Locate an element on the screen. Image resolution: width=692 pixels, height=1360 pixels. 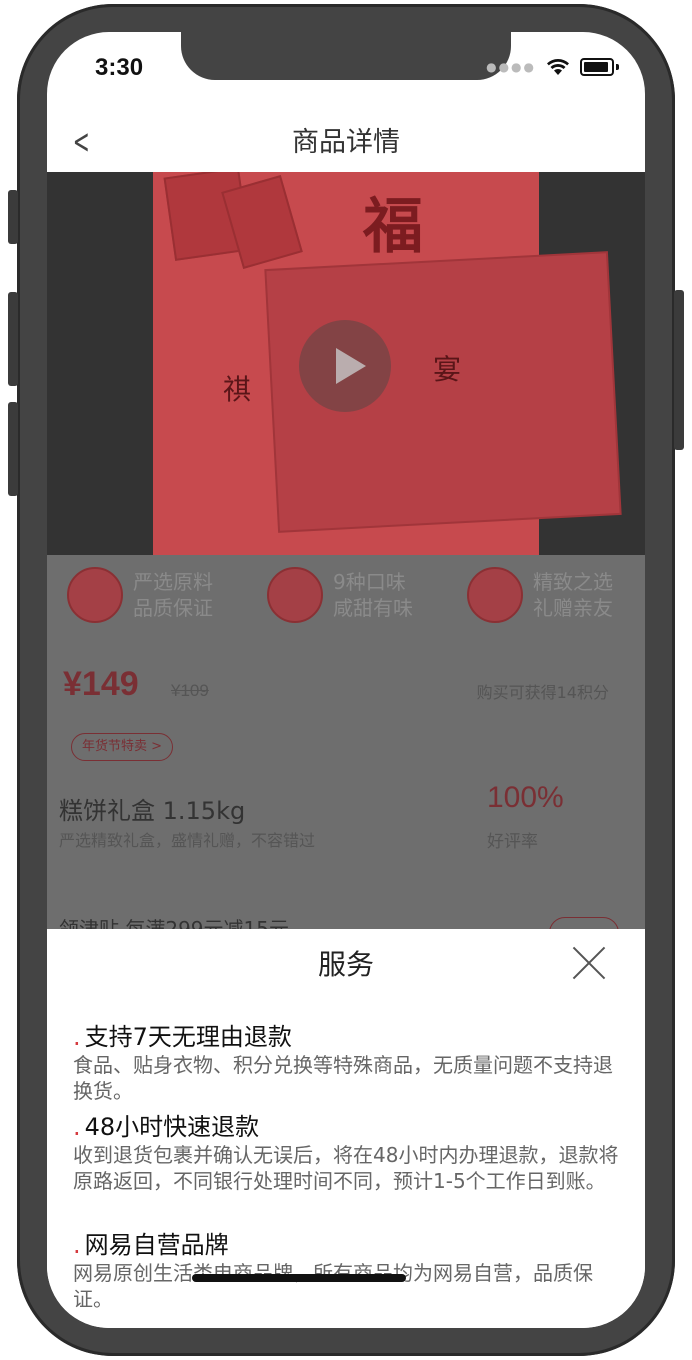
price: ¥149 is located at coordinates (101, 684).